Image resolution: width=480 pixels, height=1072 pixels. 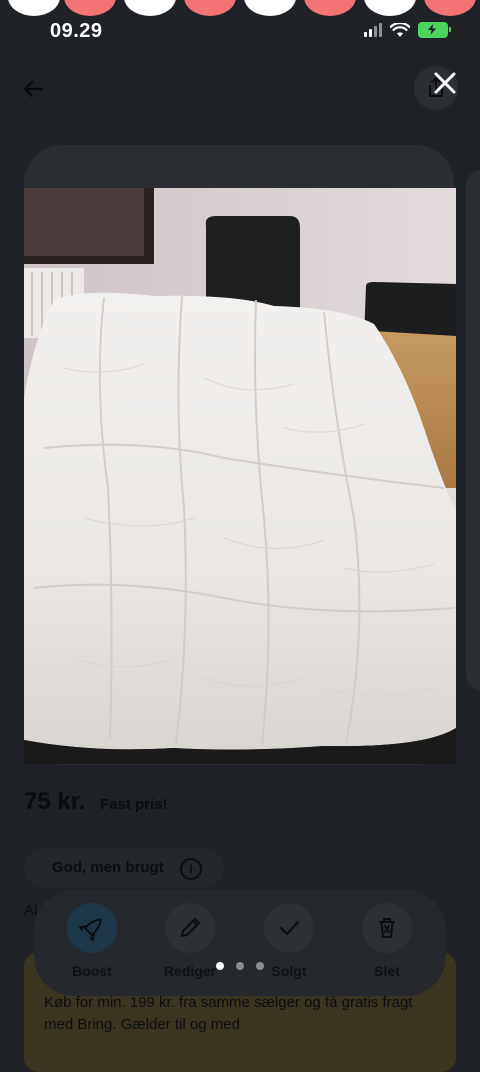 What do you see at coordinates (473, 430) in the screenshot?
I see `next-photo-peek` at bounding box center [473, 430].